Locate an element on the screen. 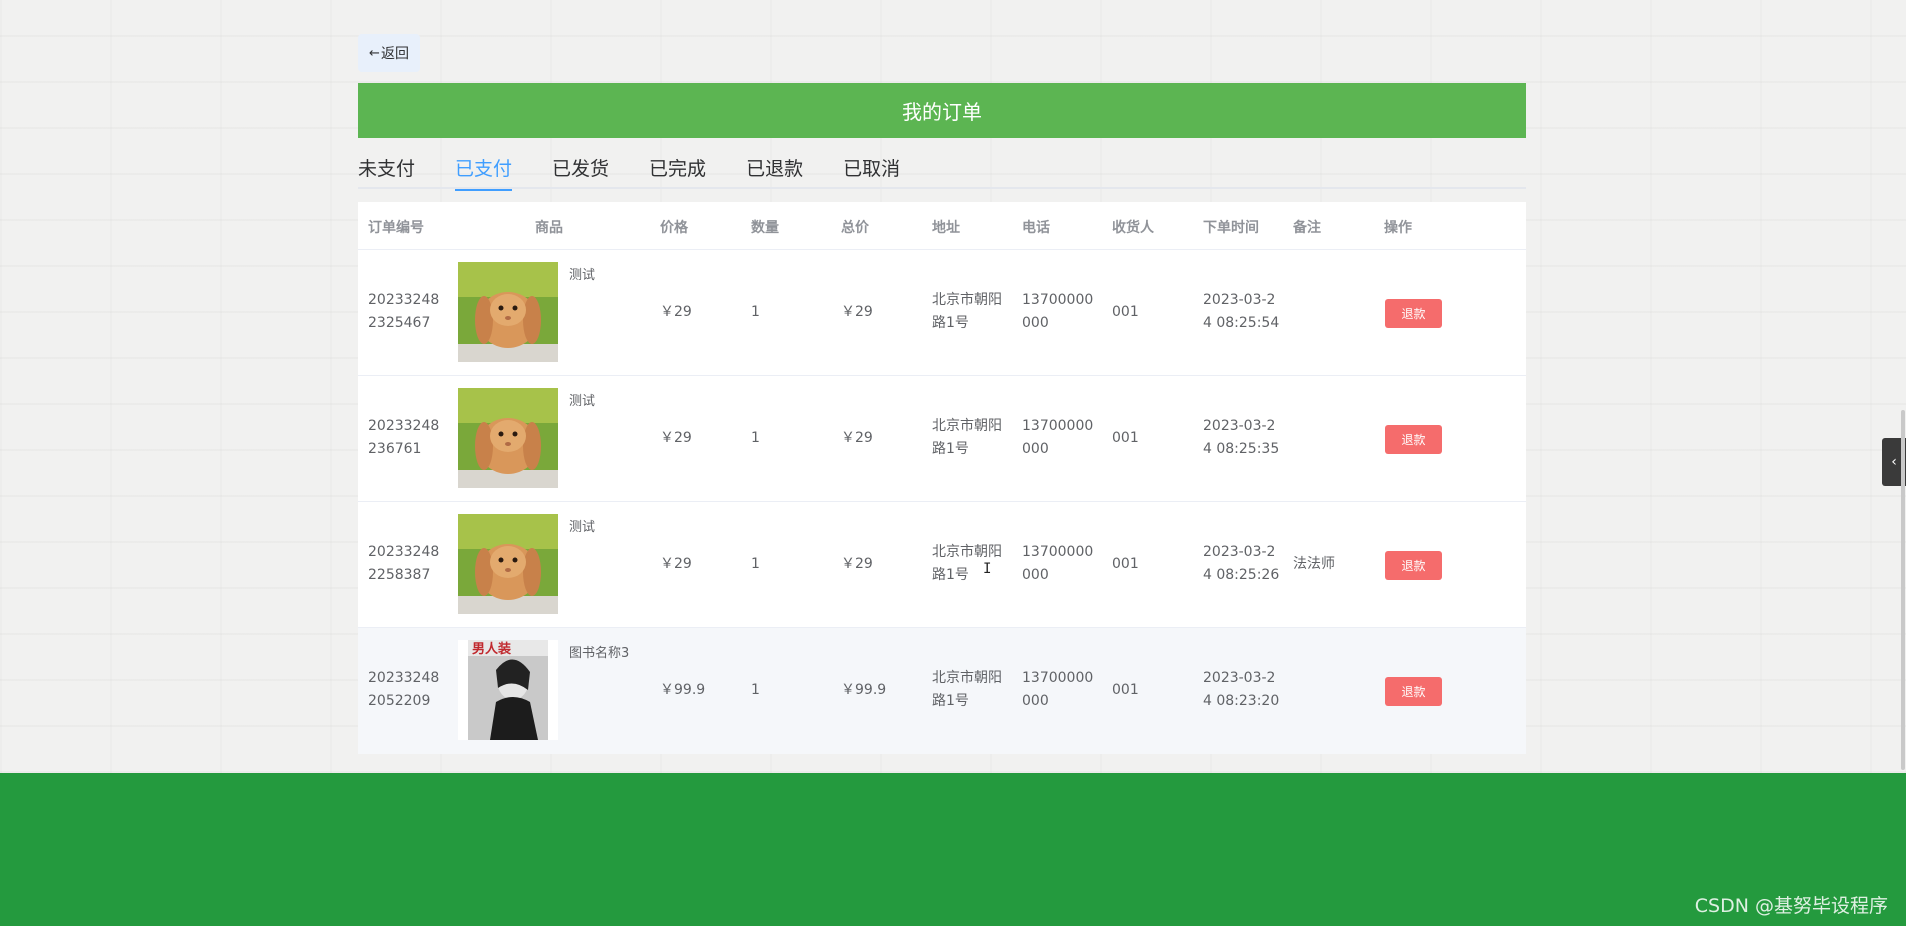 Image resolution: width=1906 pixels, height=926 pixels. header-receiver: 收货人 is located at coordinates (1133, 228).